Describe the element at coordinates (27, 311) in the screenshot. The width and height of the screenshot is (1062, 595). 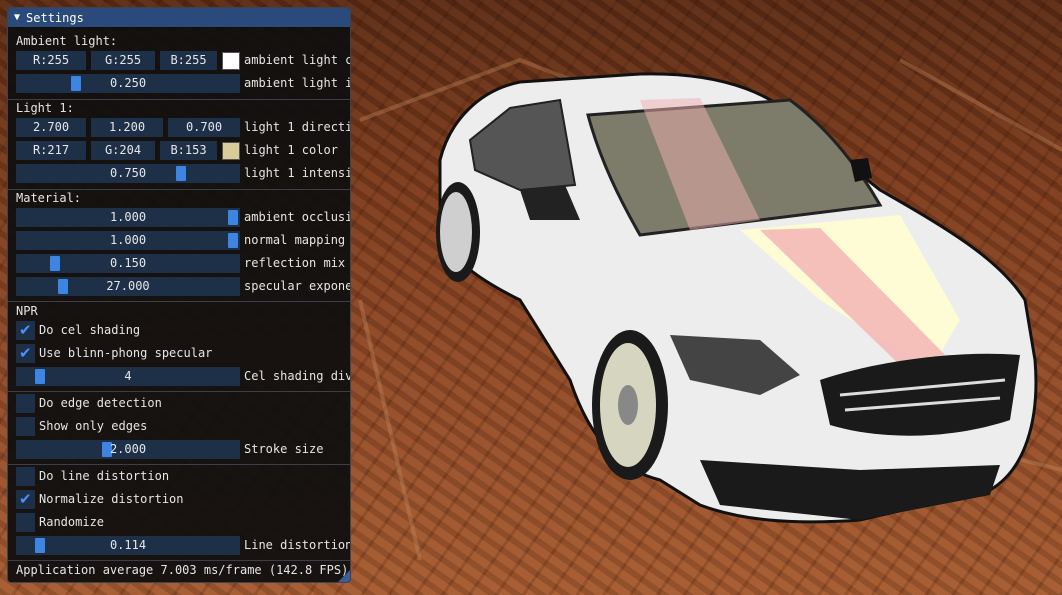
I see `npr-header: NPR` at that location.